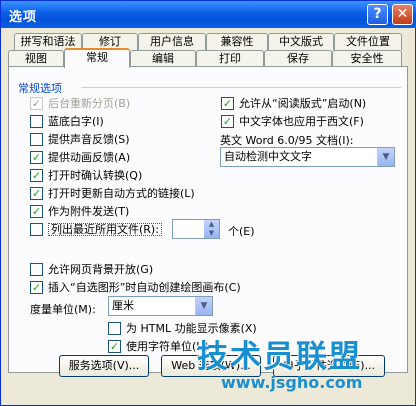 The width and height of the screenshot is (416, 406). I want to click on tab-security: 安全性, so click(367, 58).